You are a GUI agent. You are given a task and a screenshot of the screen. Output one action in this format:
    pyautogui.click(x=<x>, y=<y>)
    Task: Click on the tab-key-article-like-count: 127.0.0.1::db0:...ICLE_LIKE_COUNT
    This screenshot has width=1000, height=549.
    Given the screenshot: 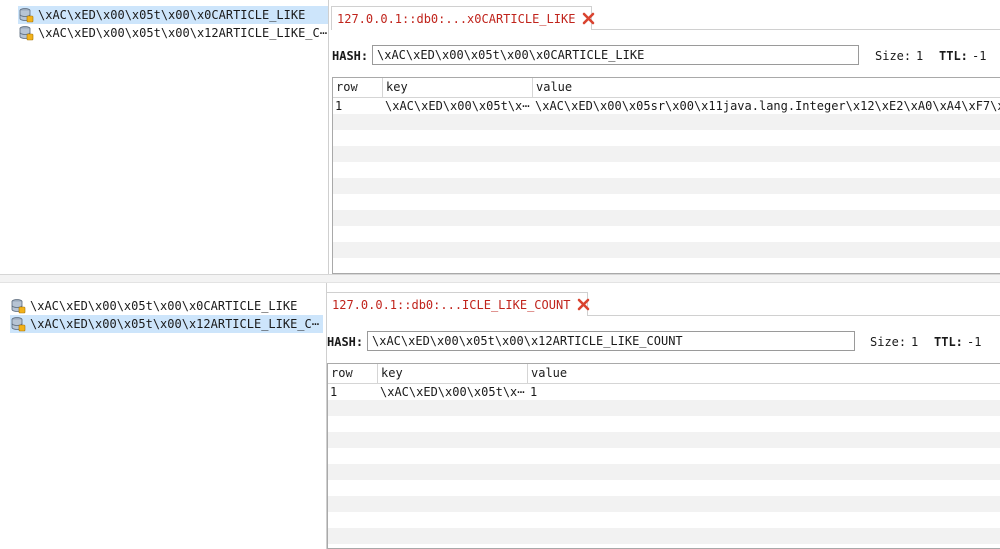 What is the action you would take?
    pyautogui.click(x=458, y=304)
    